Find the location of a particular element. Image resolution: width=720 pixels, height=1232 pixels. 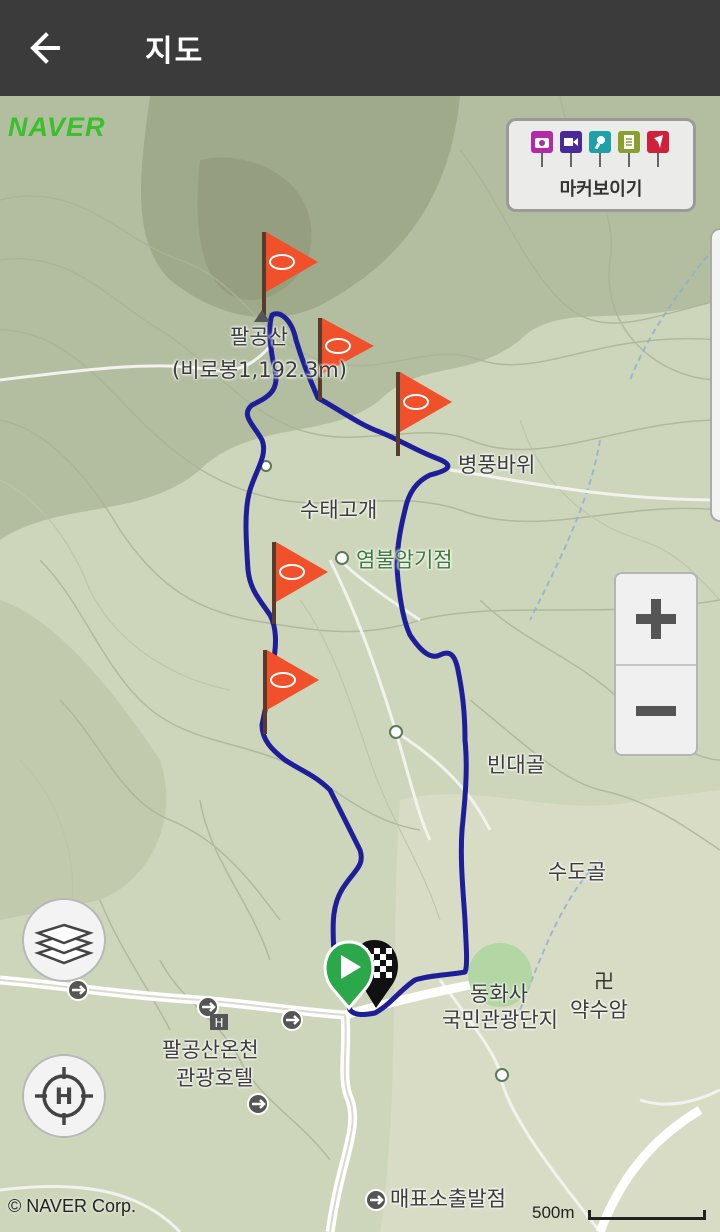

place-label-peak-sub: (비로봉1,192.3m) is located at coordinates (259, 370).